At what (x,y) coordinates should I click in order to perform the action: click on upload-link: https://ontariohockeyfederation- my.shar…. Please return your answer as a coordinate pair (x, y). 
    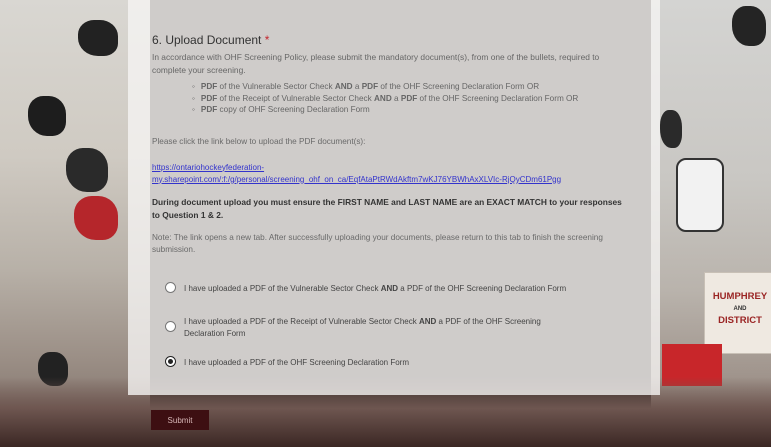
    Looking at the image, I should click on (392, 174).